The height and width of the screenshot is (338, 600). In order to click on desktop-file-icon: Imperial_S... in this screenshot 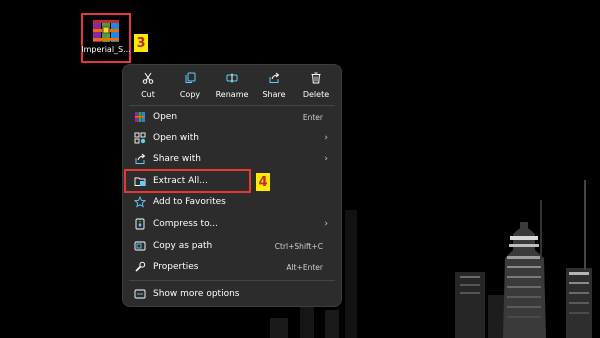, I will do `click(106, 38)`.